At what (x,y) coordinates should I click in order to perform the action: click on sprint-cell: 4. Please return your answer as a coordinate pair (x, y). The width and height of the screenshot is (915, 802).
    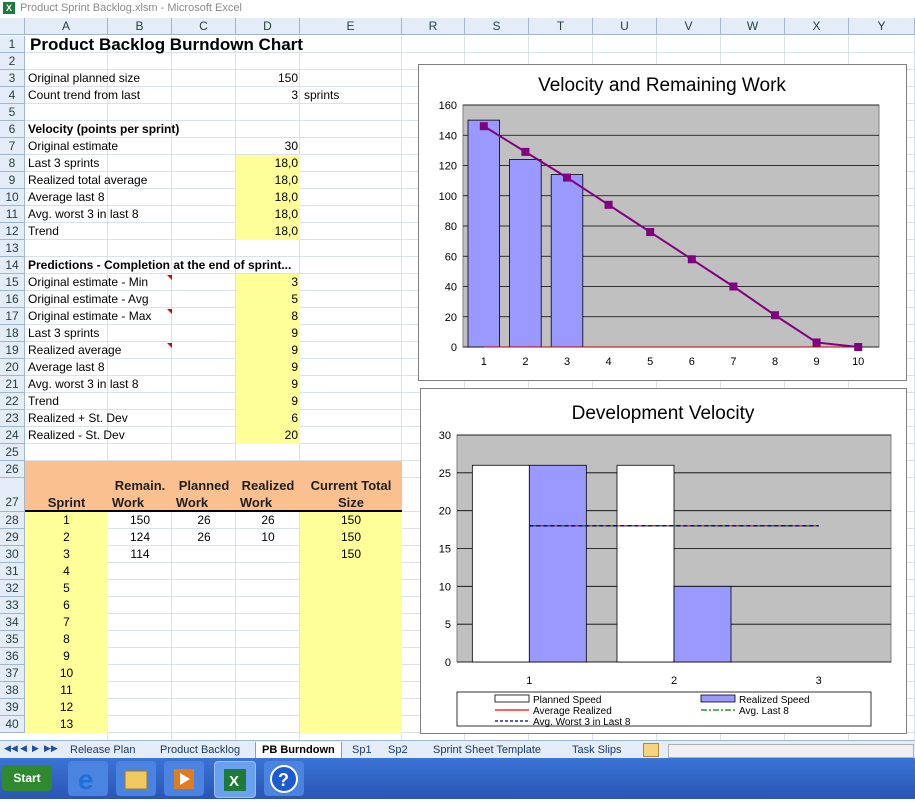
    Looking at the image, I should click on (66, 571).